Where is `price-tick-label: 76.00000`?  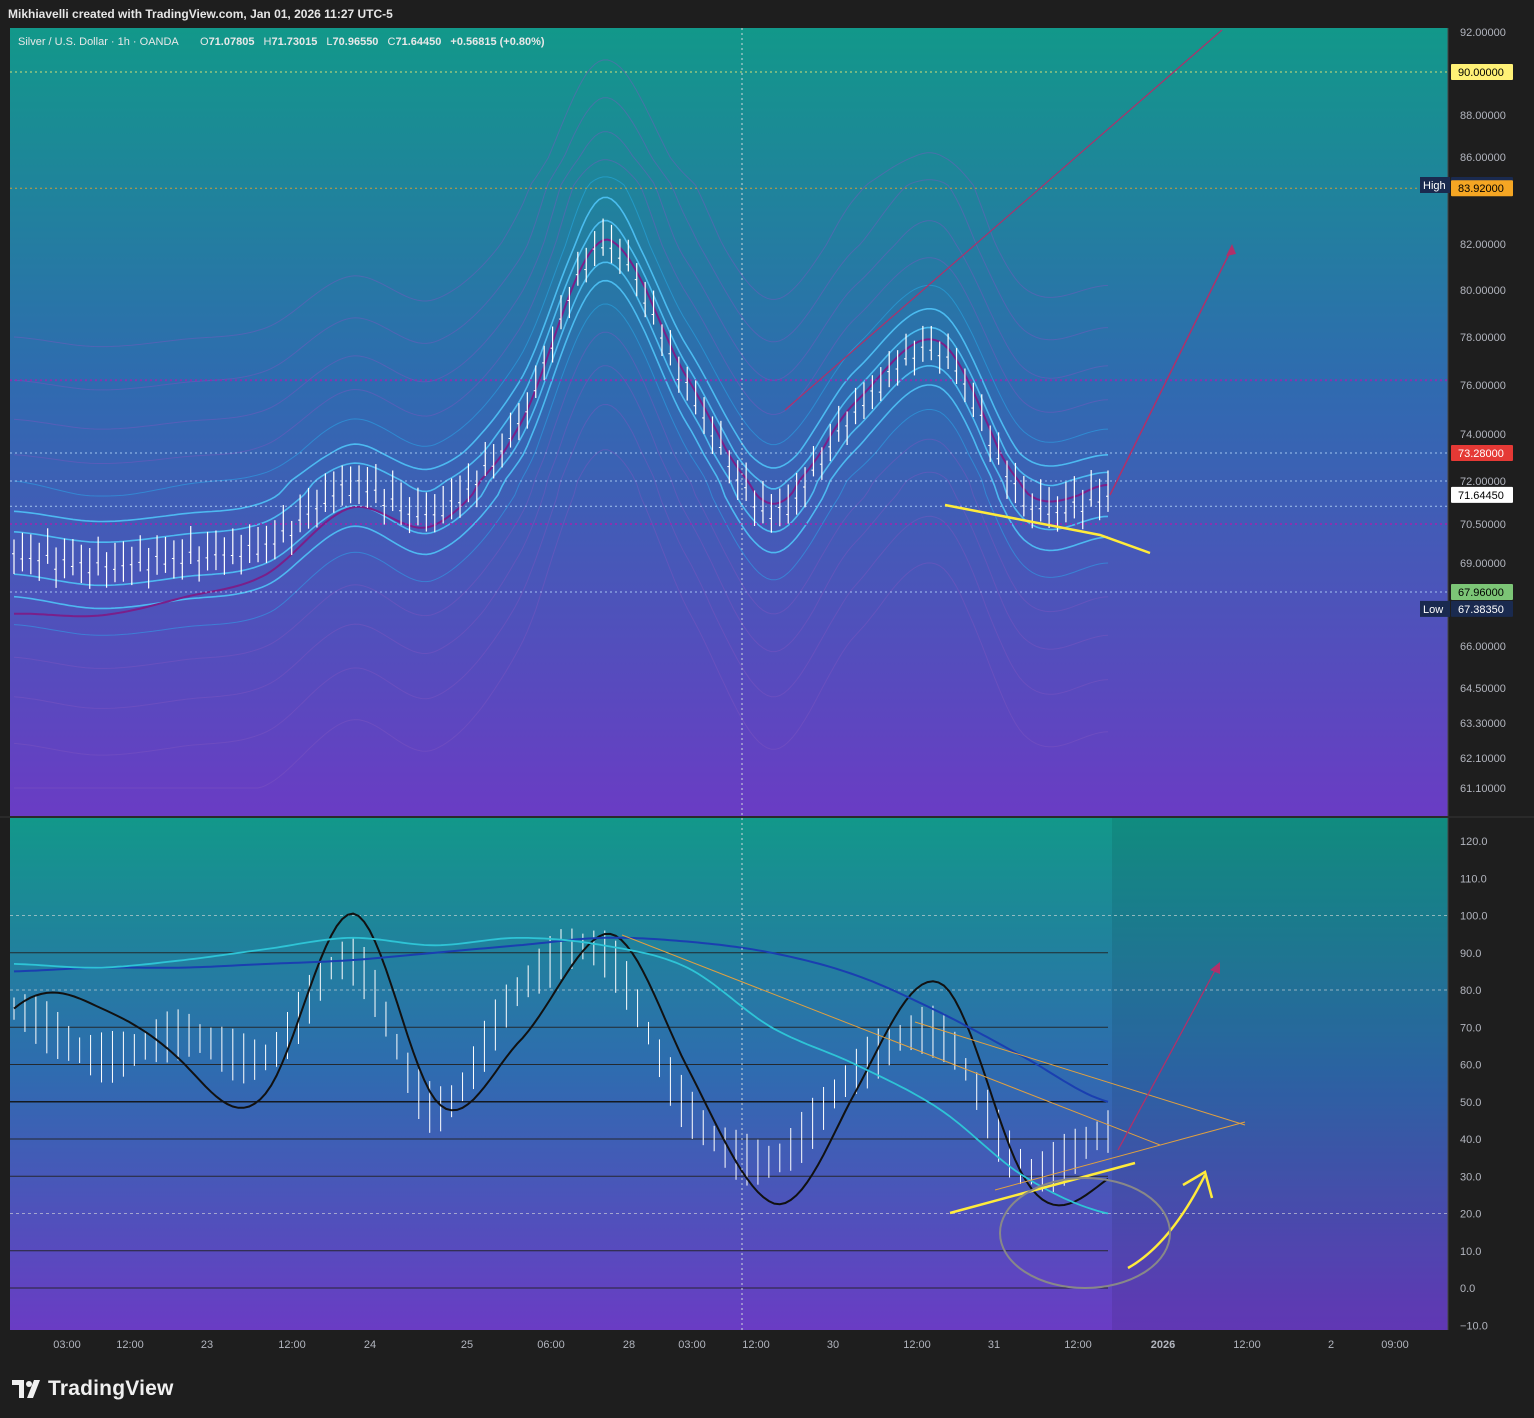
price-tick-label: 76.00000 is located at coordinates (1483, 386).